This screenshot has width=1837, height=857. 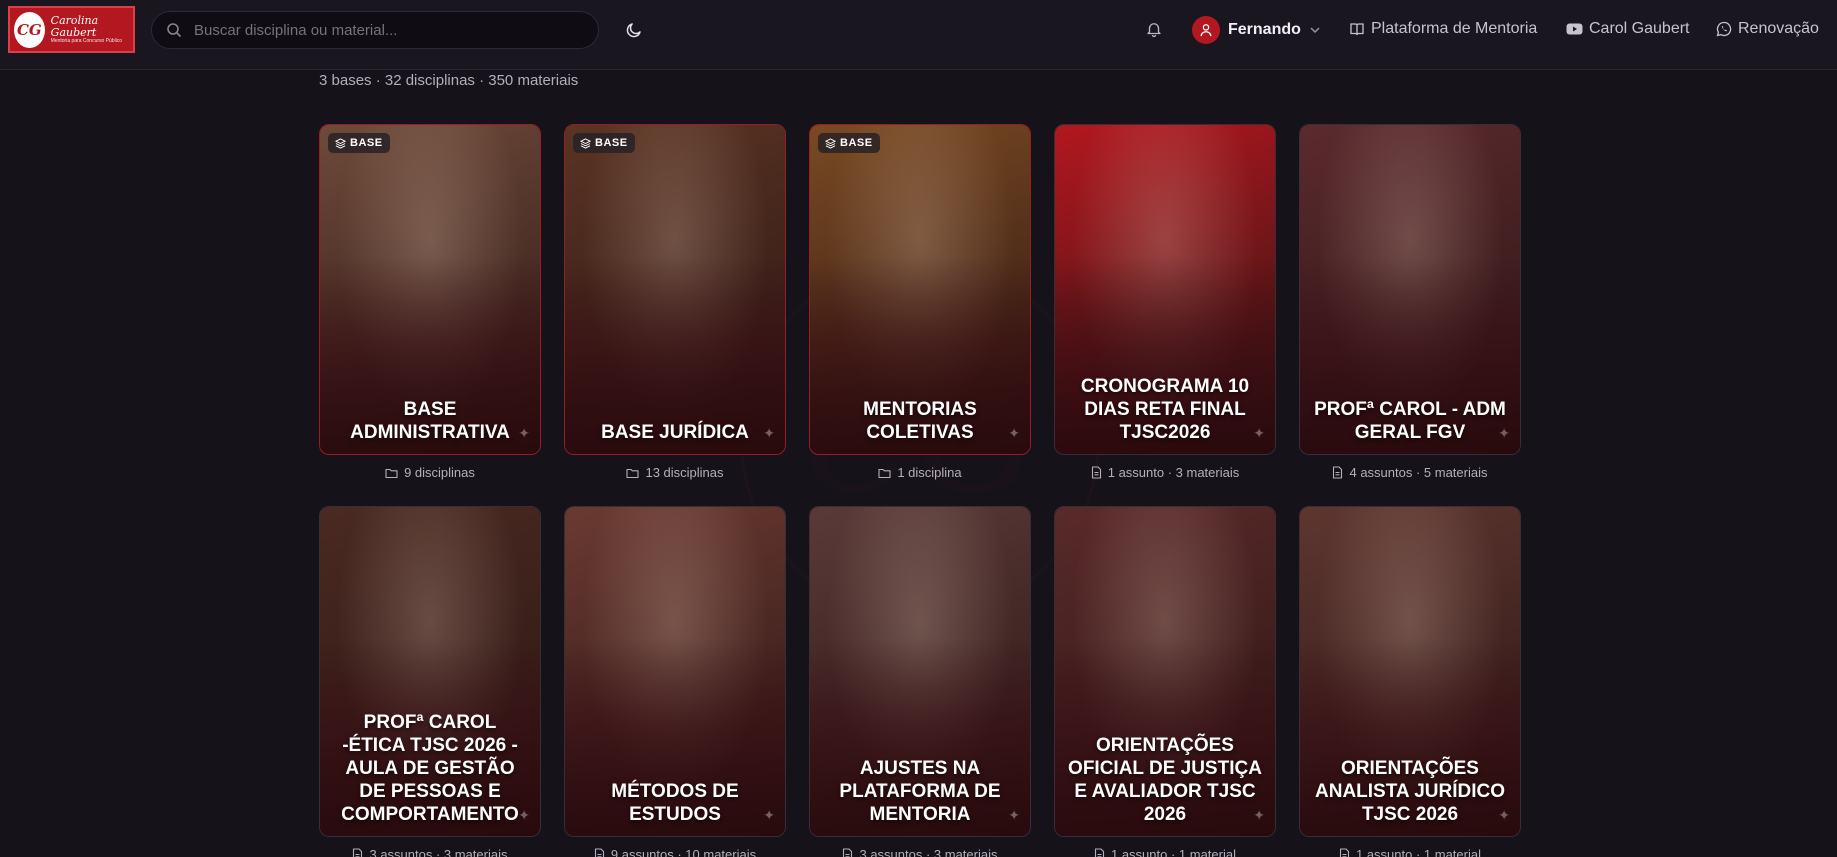 I want to click on card-button: MÉTODOS DE ESTUDOS ✦, so click(x=675, y=671).